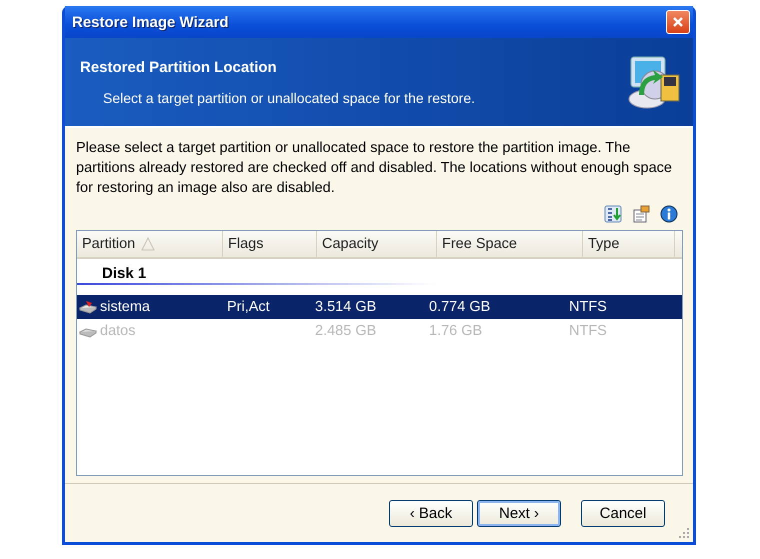 The width and height of the screenshot is (760, 559). I want to click on close-icon, so click(678, 22).